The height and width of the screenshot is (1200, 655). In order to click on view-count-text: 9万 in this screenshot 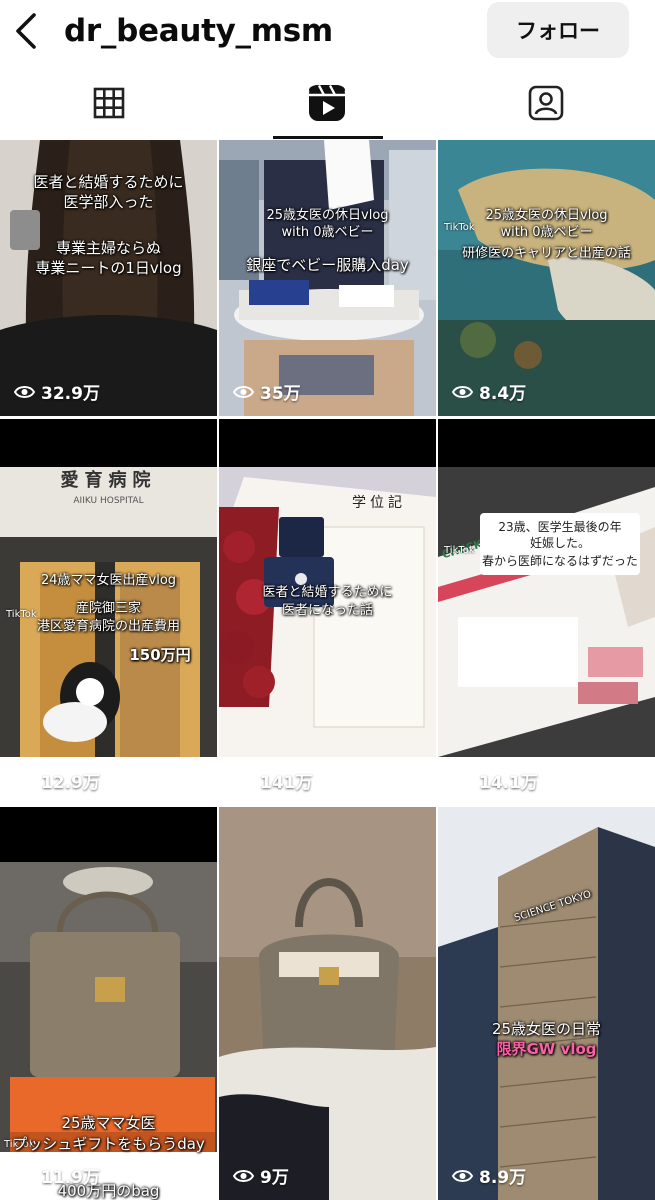, I will do `click(274, 1178)`.